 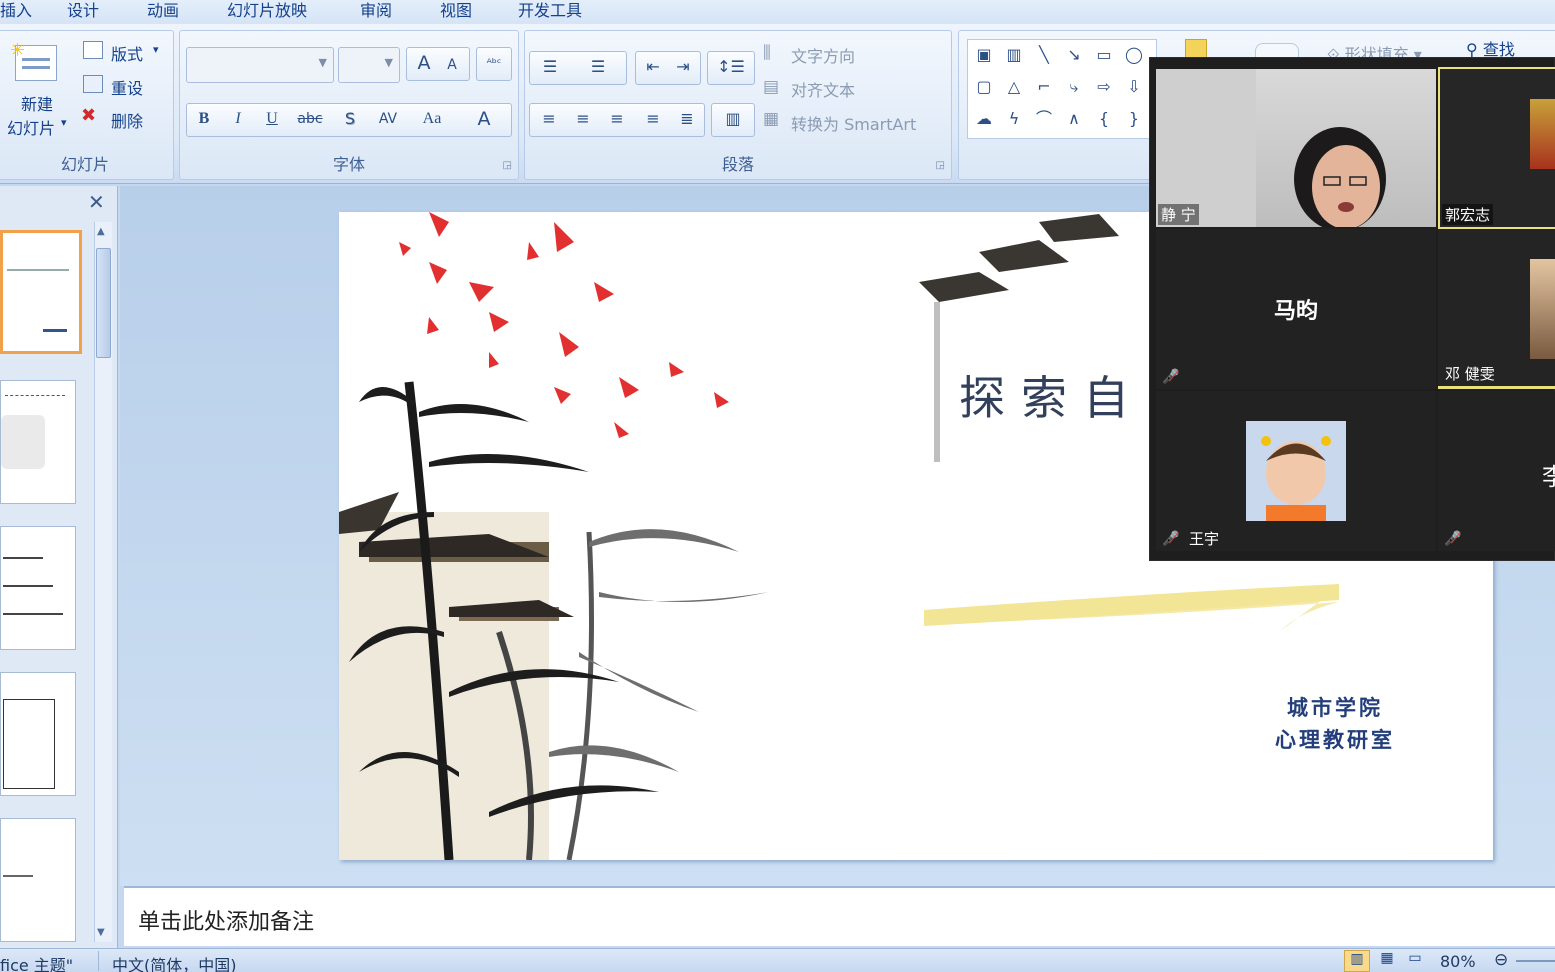 What do you see at coordinates (1501, 960) in the screenshot?
I see `zoom-out-icon: ⊖` at bounding box center [1501, 960].